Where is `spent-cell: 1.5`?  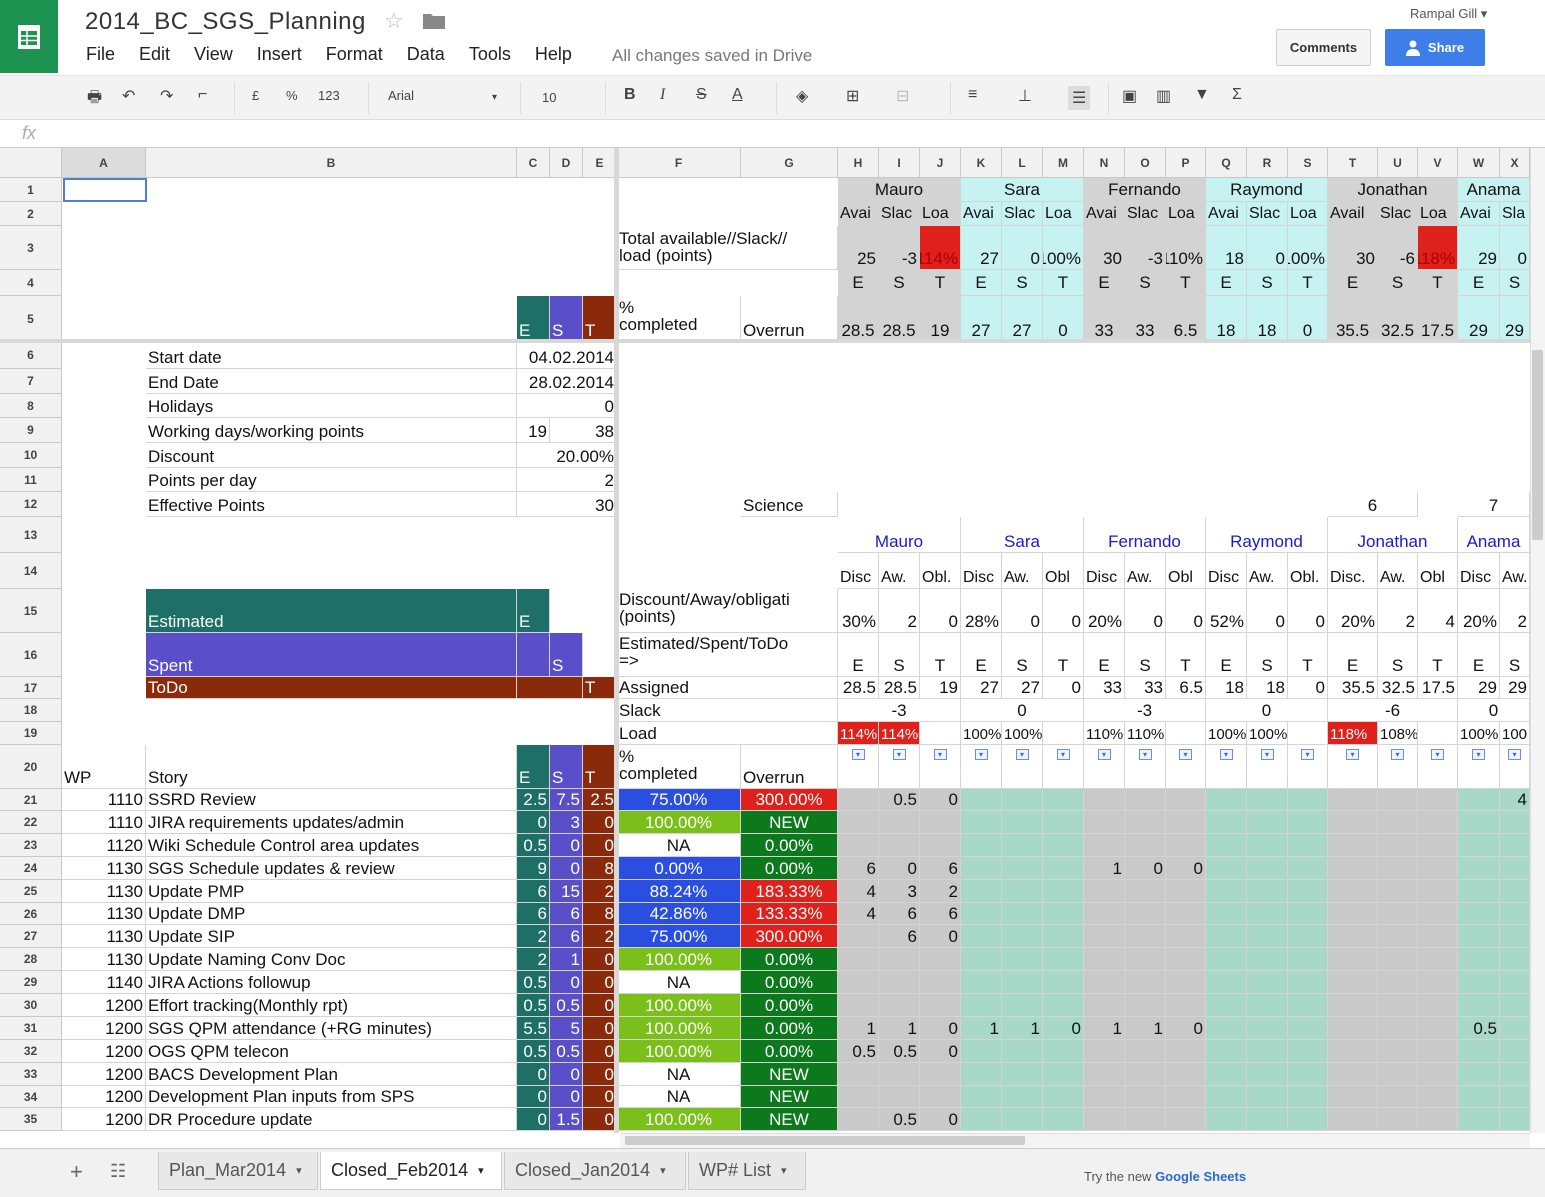
spent-cell: 1.5 is located at coordinates (566, 1119).